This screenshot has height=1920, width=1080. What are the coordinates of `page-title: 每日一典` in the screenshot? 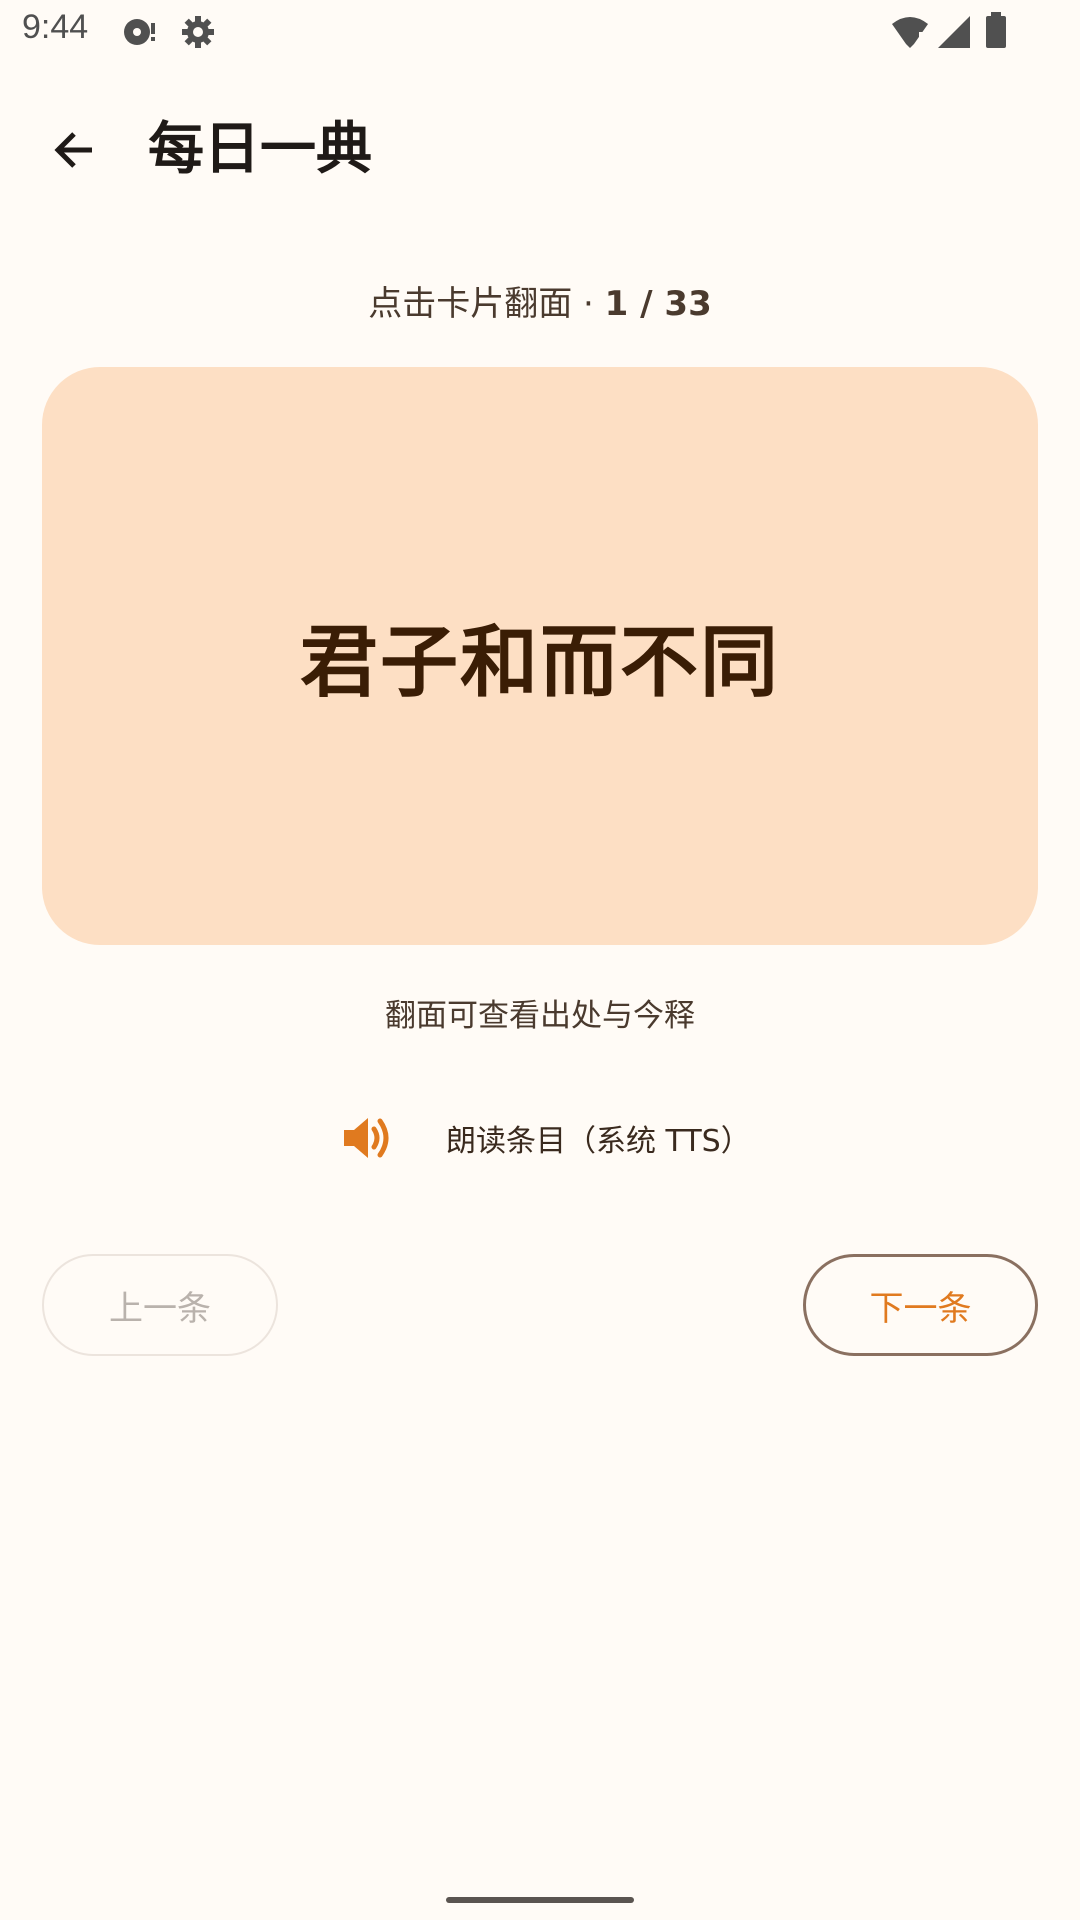 It's located at (260, 149).